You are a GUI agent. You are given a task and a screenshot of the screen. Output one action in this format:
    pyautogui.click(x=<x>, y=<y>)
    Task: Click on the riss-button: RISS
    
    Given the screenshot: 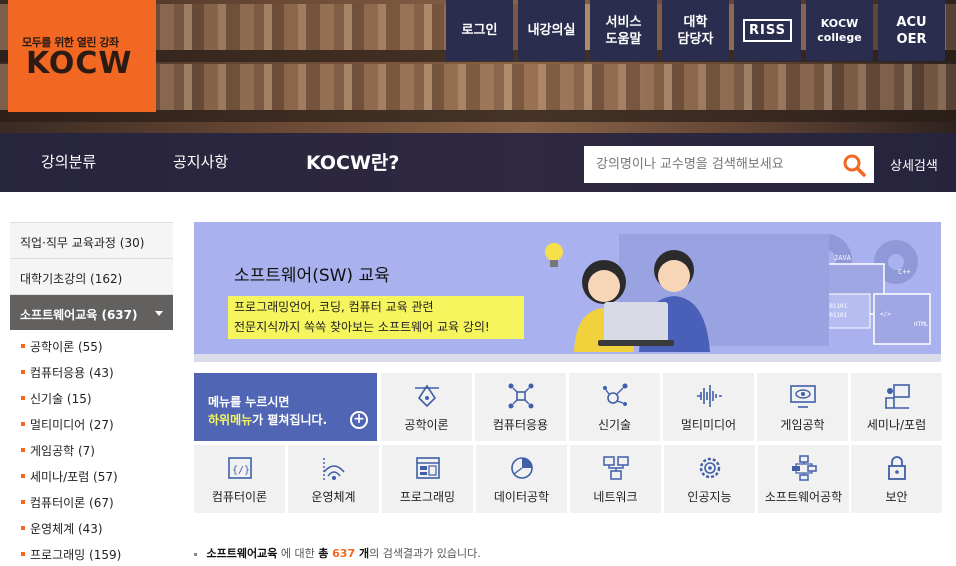 What is the action you would take?
    pyautogui.click(x=767, y=30)
    